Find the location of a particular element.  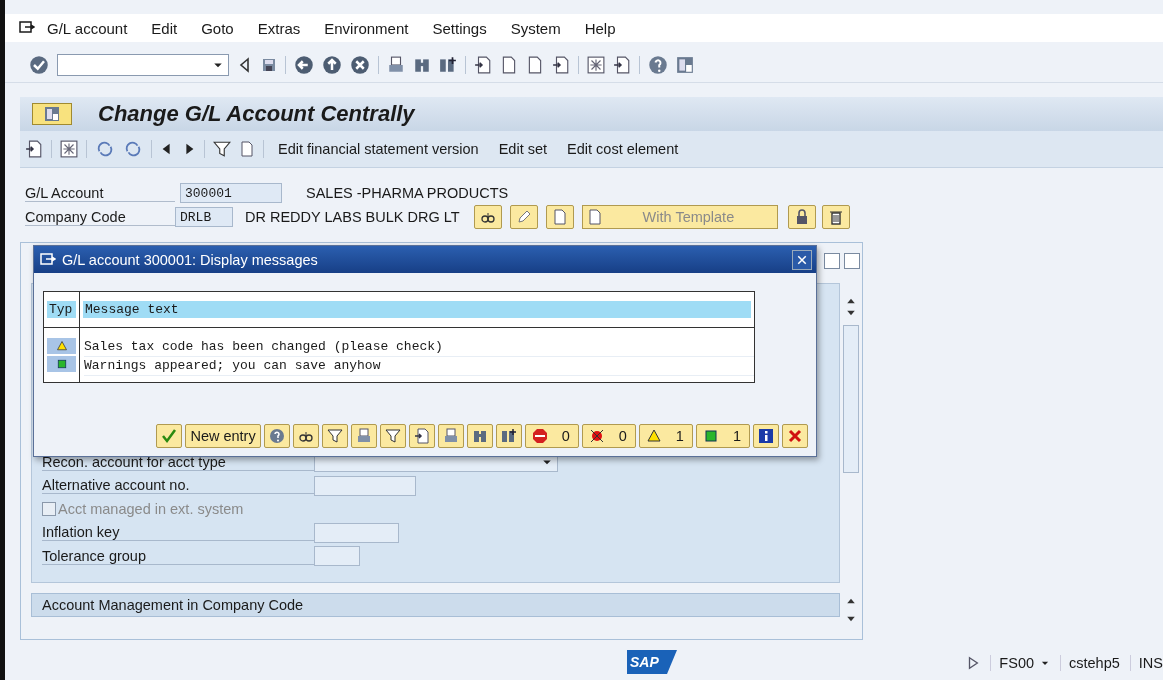

close-button is located at coordinates (802, 259).